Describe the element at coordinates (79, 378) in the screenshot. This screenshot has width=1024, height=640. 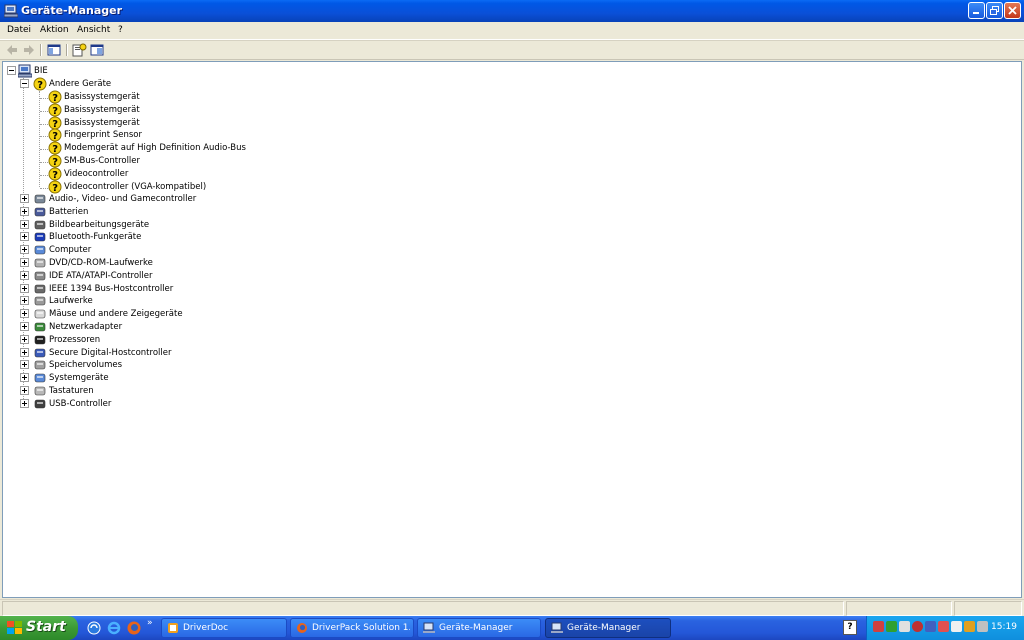
I see `tree-node-label: Systemgeräte` at that location.